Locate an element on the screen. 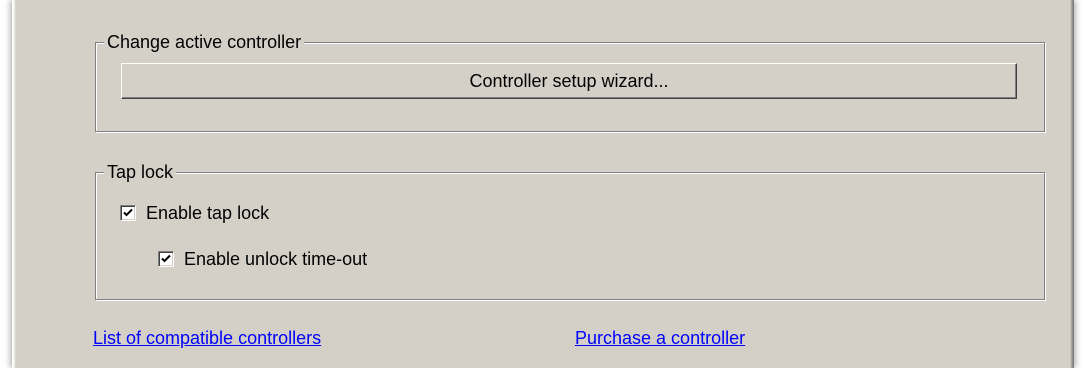 This screenshot has width=1084, height=368. enable-unlock-timeout-checkbox is located at coordinates (166, 259).